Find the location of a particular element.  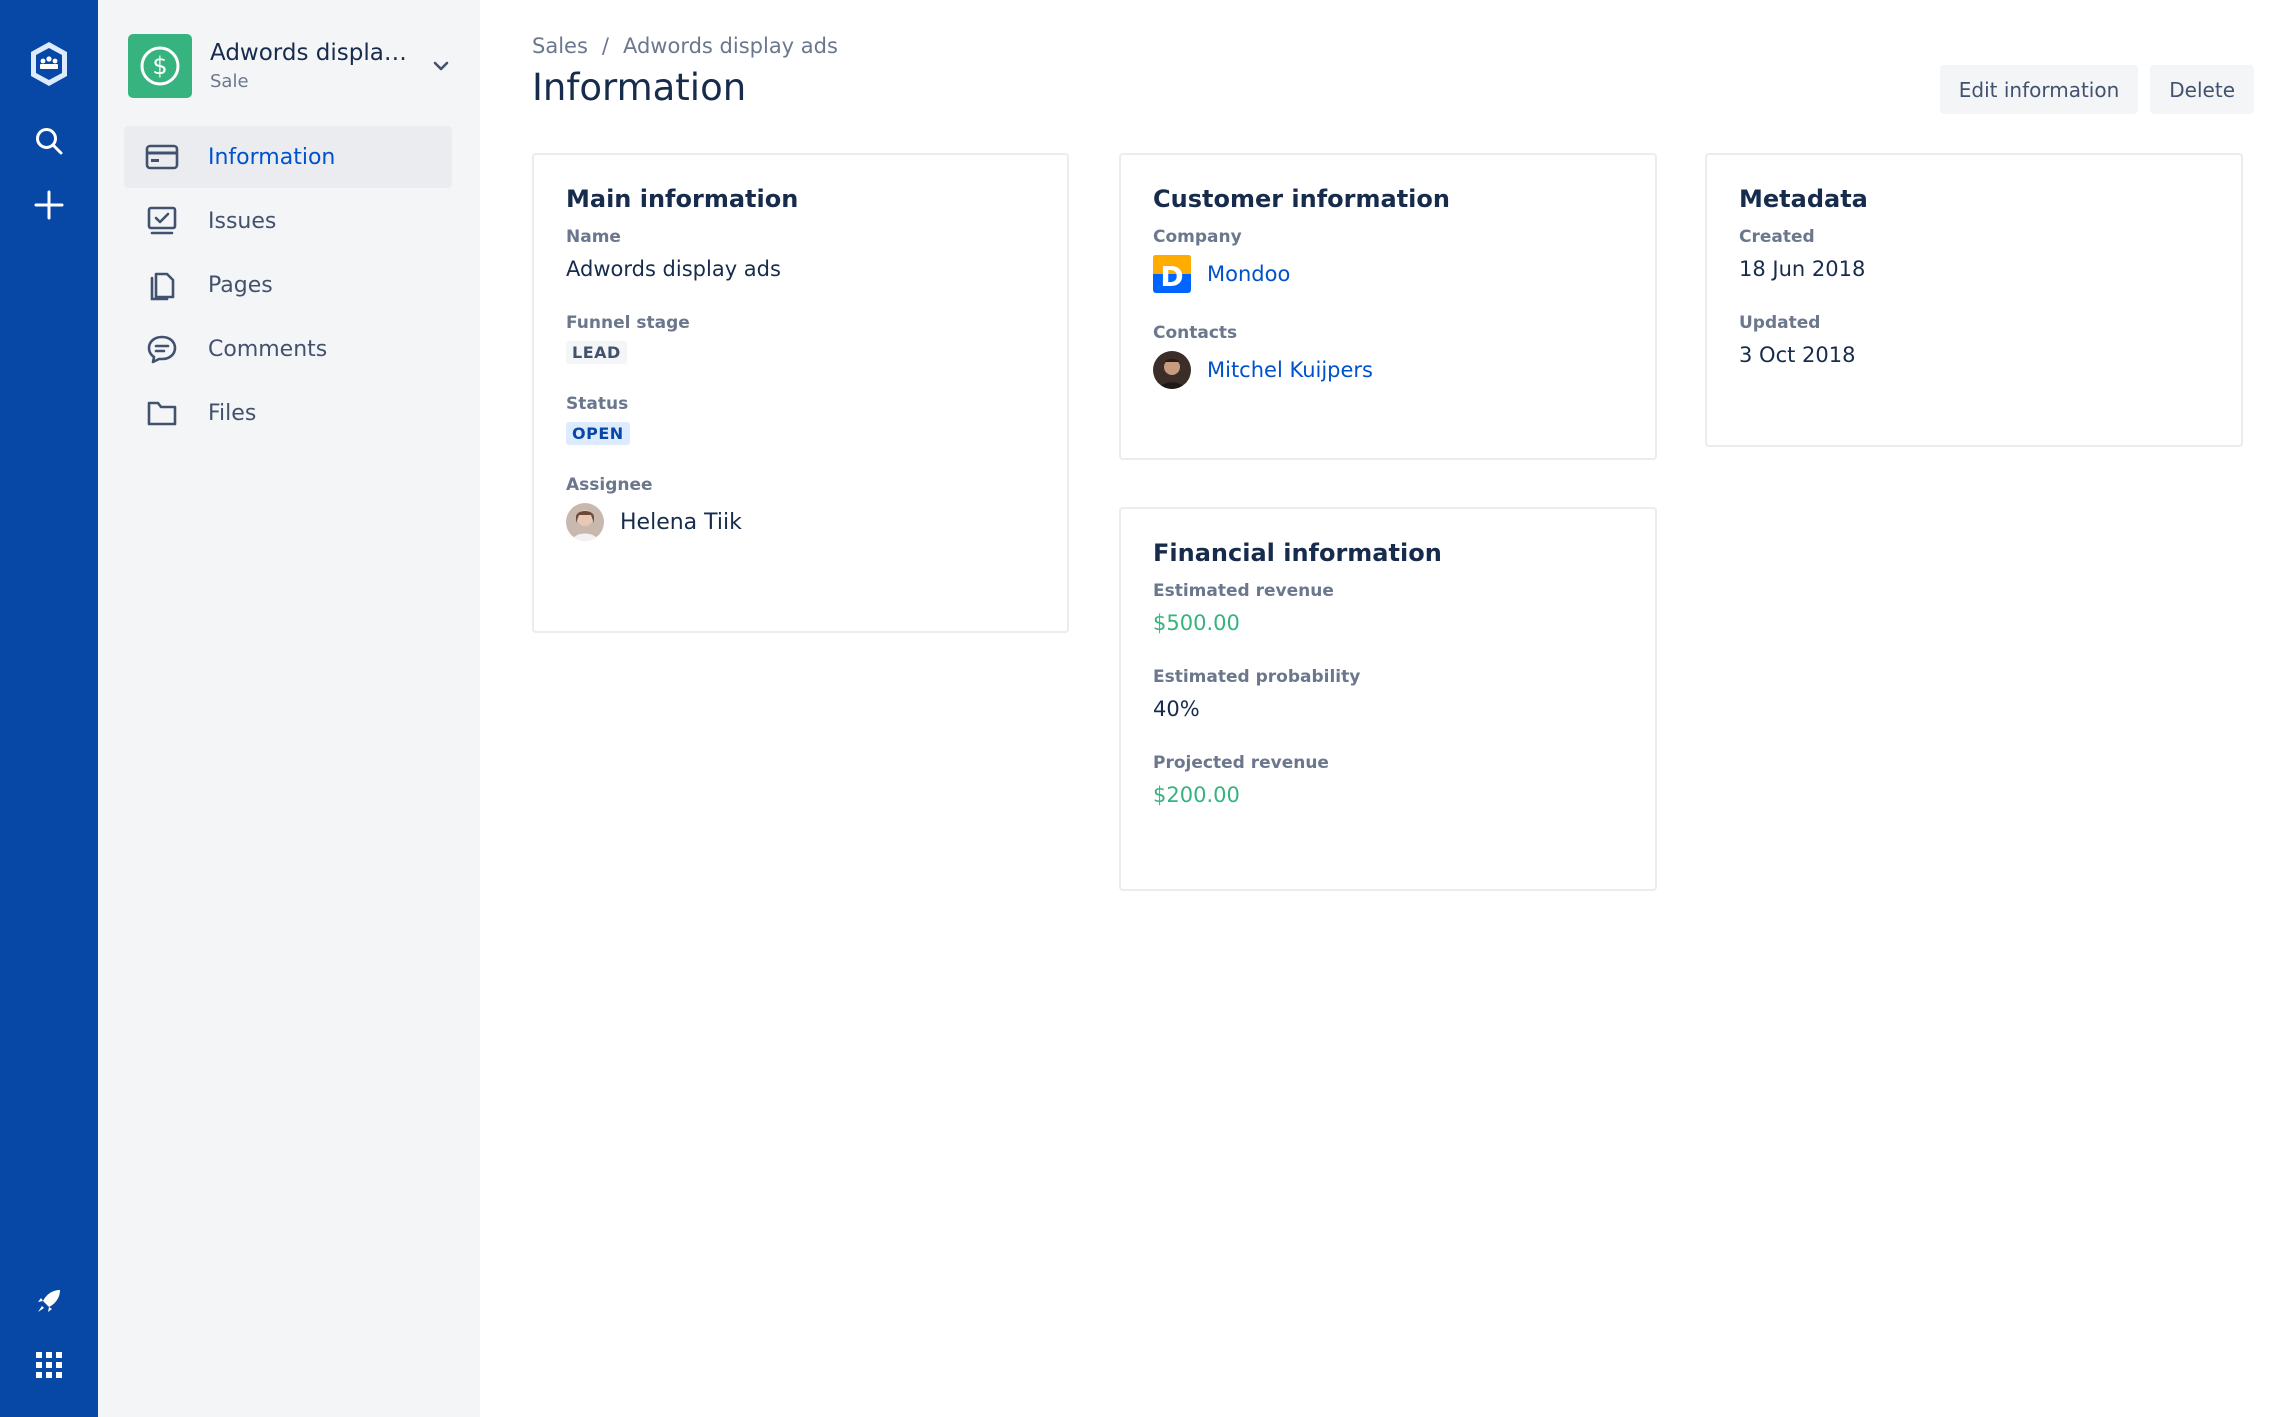

page-actions: Edit information Delete is located at coordinates (2091, 89).